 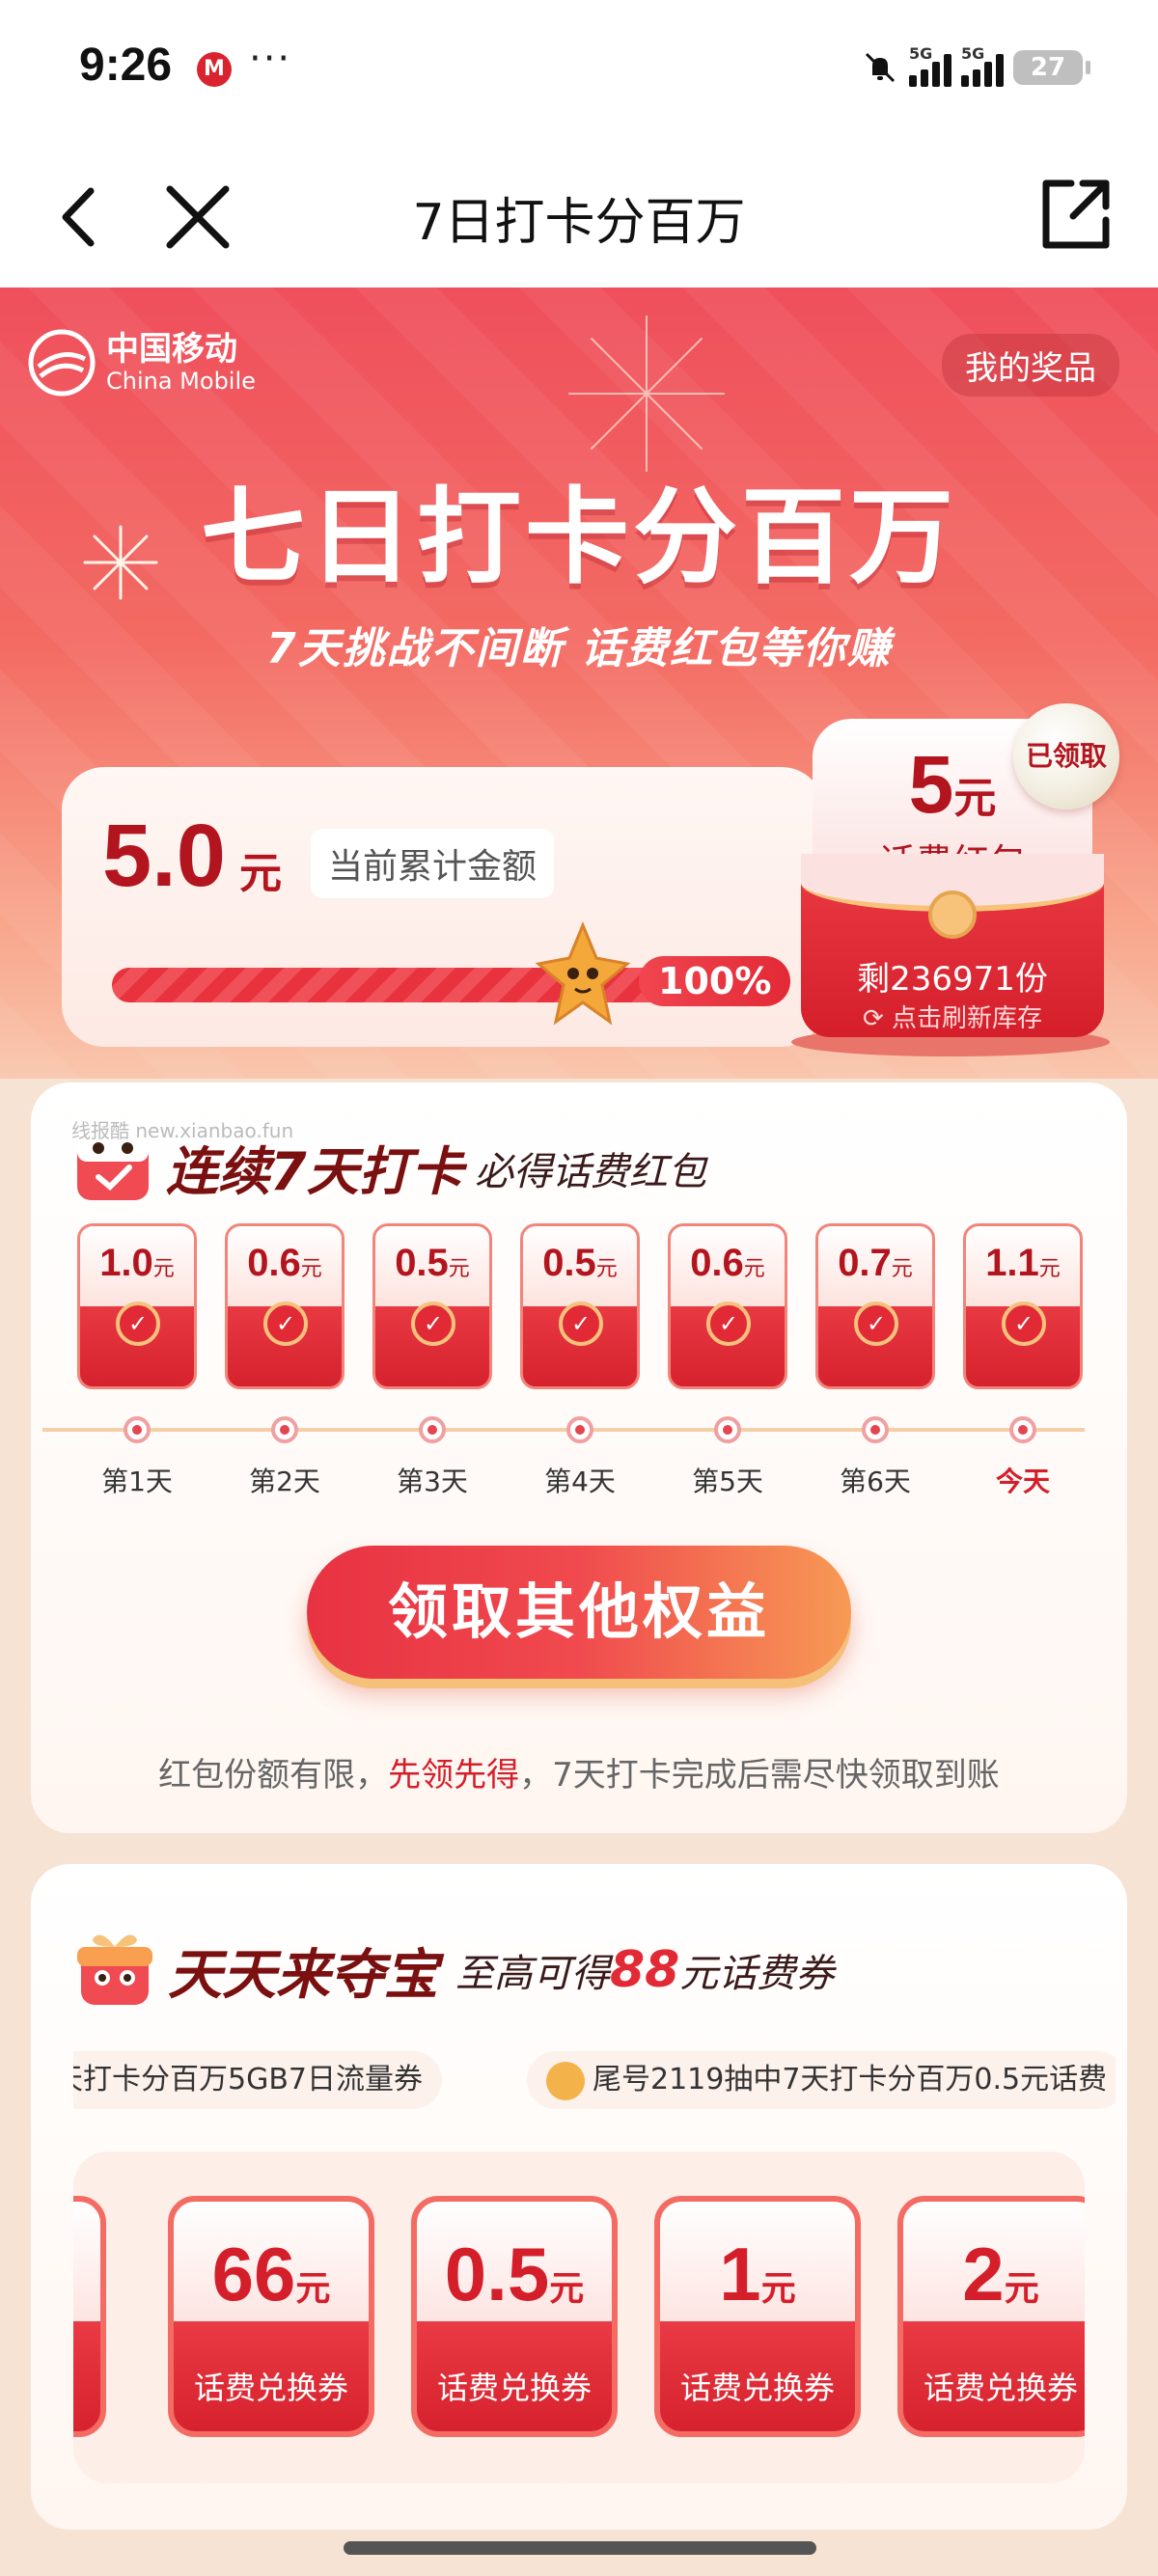 What do you see at coordinates (214, 69) in the screenshot?
I see `app-notification-icon: M` at bounding box center [214, 69].